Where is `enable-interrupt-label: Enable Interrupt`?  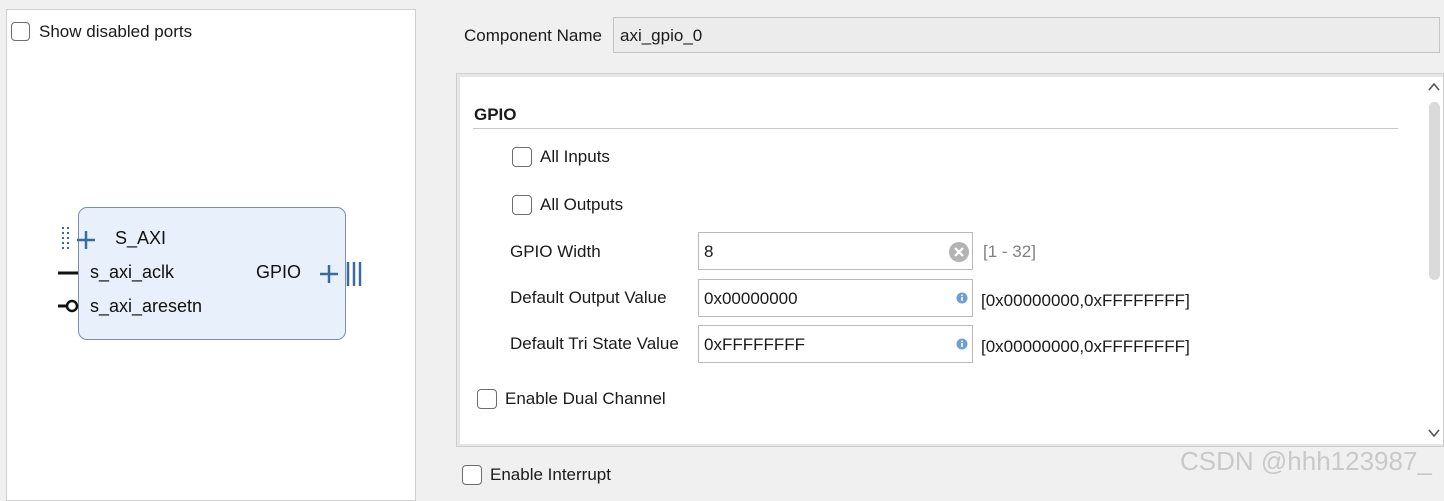 enable-interrupt-label: Enable Interrupt is located at coordinates (550, 474).